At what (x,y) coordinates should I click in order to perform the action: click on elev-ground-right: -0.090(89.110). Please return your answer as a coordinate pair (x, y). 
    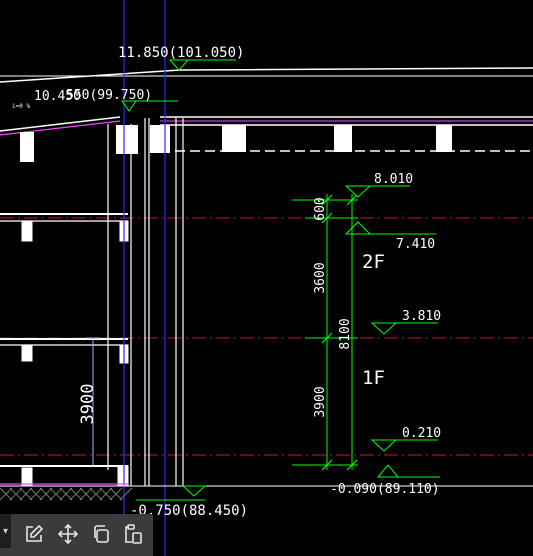
    Looking at the image, I should click on (385, 489).